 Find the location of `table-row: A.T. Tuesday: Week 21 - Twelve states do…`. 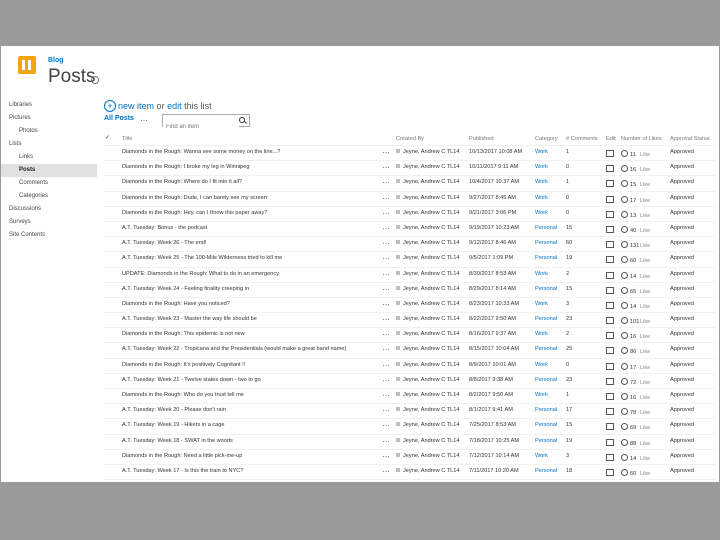

table-row: A.T. Tuesday: Week 21 - Twelve states do… is located at coordinates (410, 381).